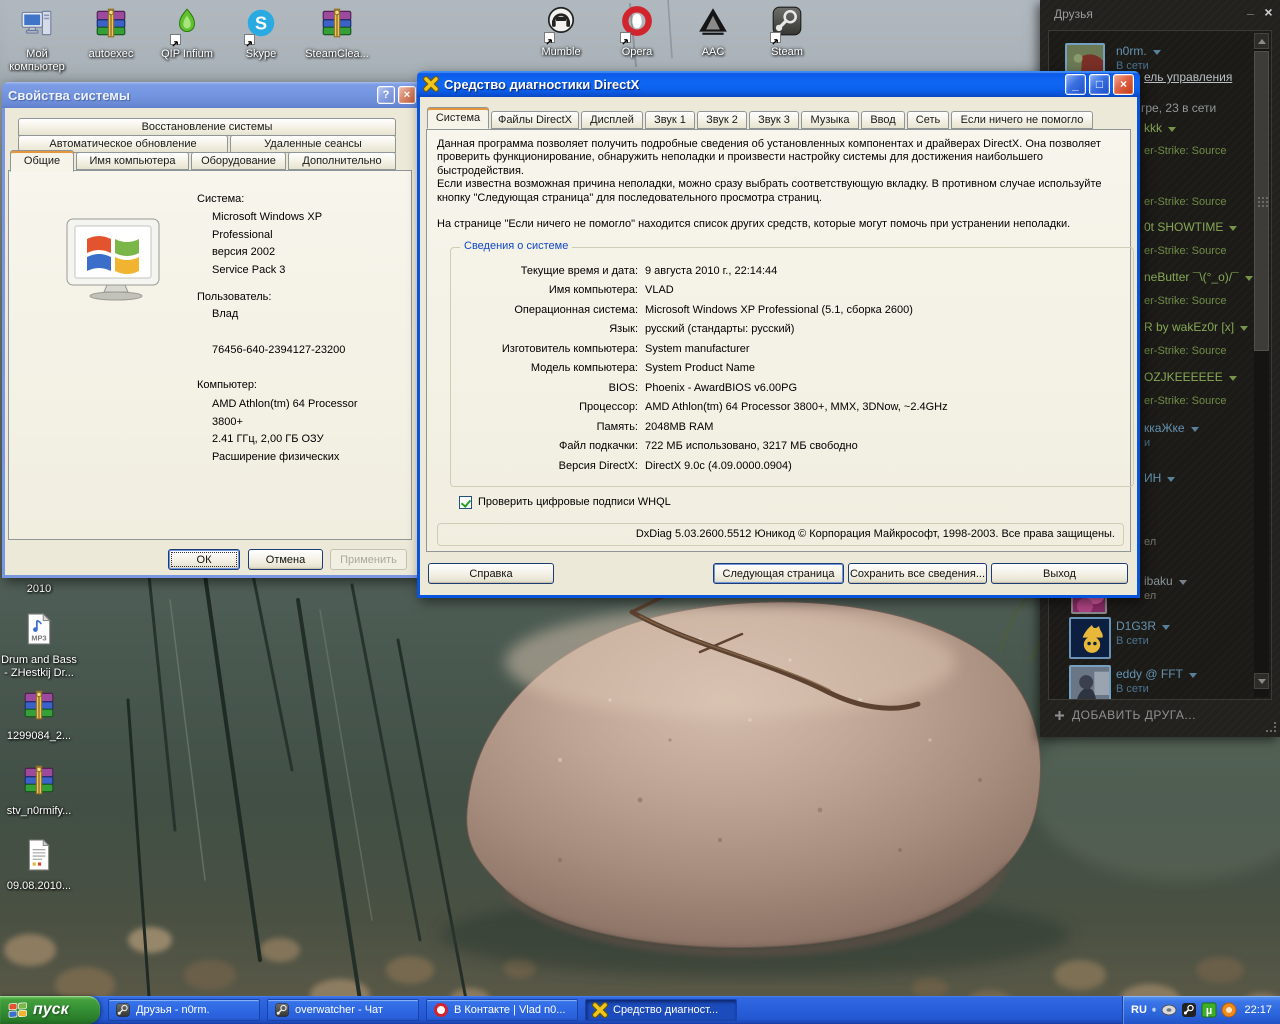 Image resolution: width=1280 pixels, height=1024 pixels. What do you see at coordinates (50, 1010) in the screenshot?
I see `start-button: пуск` at bounding box center [50, 1010].